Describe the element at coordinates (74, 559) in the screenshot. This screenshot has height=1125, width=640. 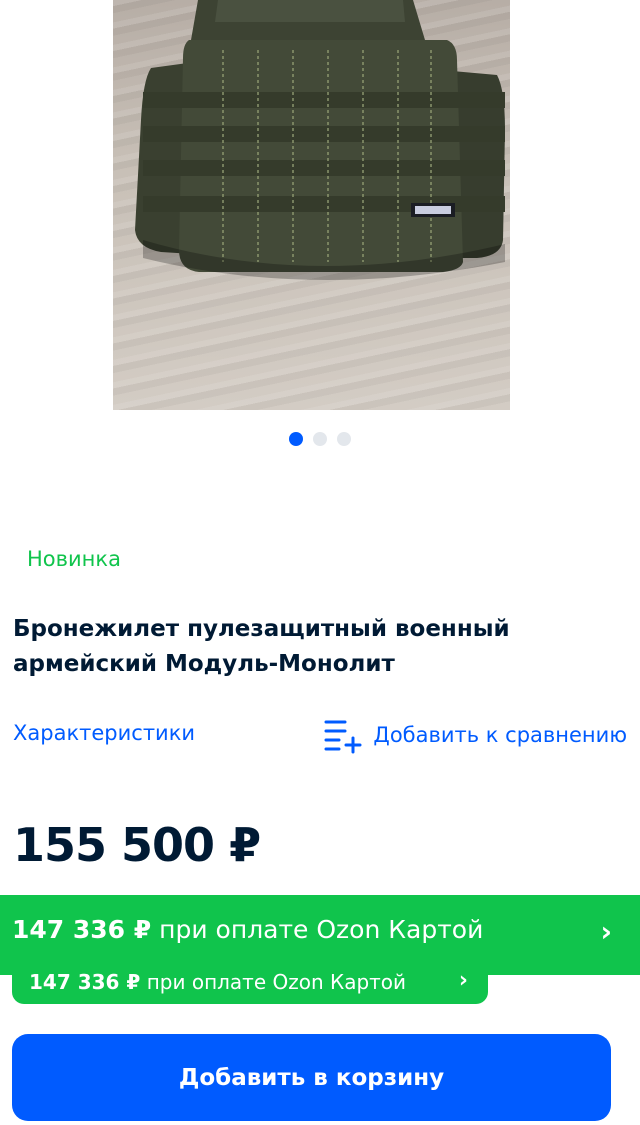
I see `new-badge: Новинка` at that location.